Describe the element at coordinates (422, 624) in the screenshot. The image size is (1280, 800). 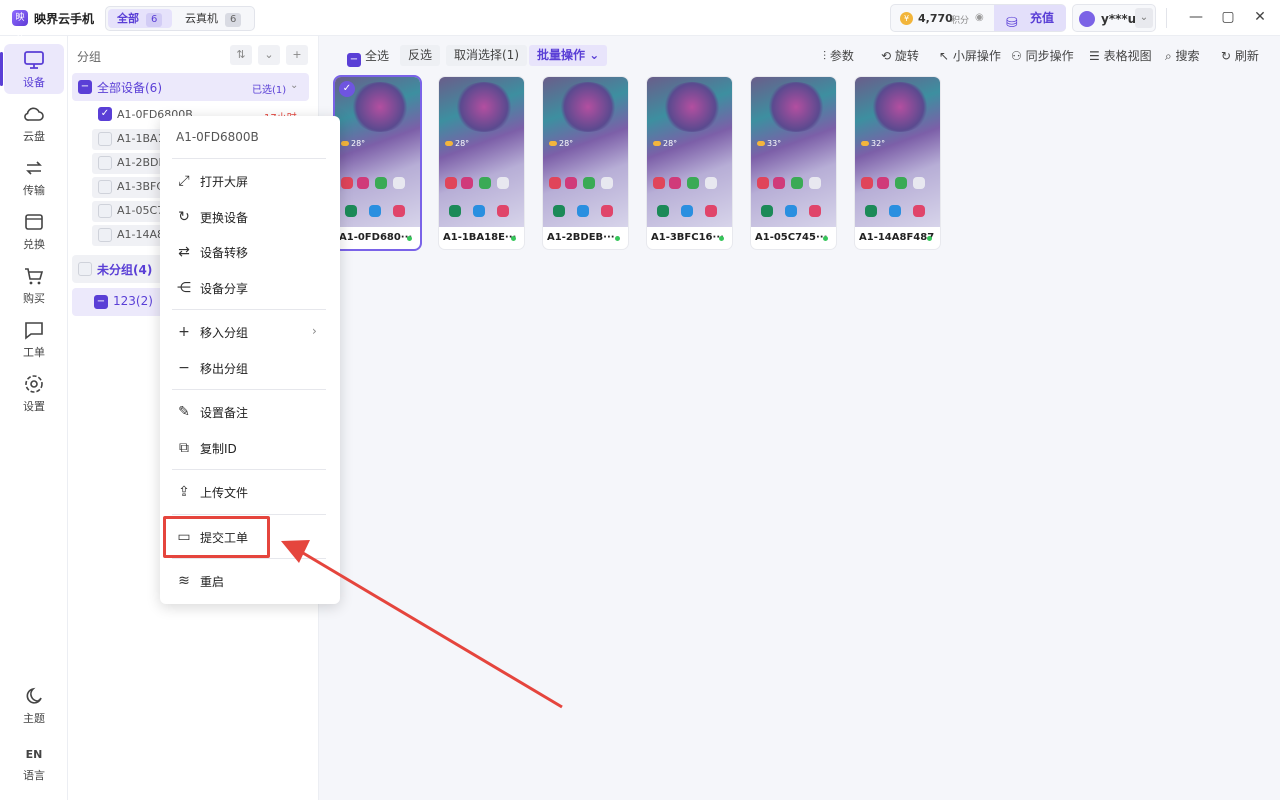
I see `annotation-arrow` at that location.